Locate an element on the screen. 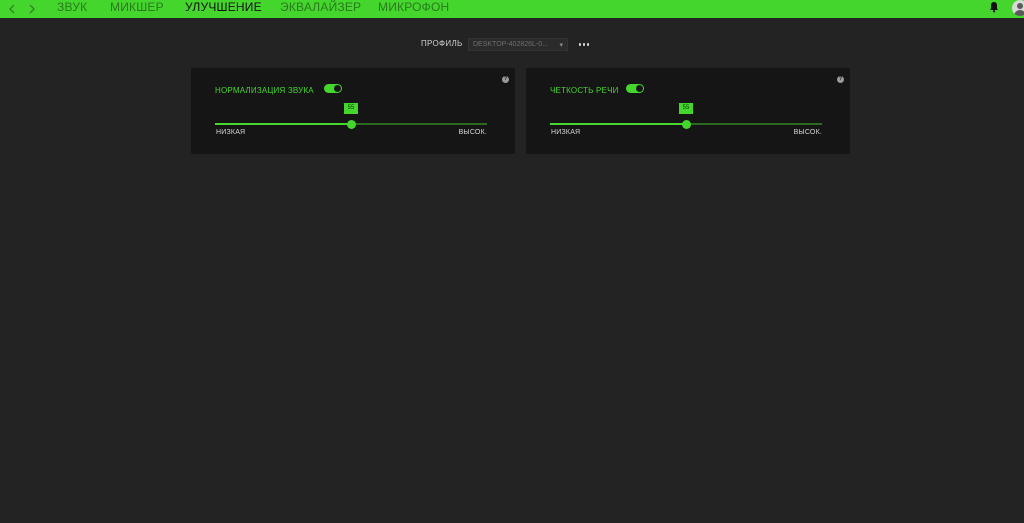  more-options-icon is located at coordinates (584, 44).